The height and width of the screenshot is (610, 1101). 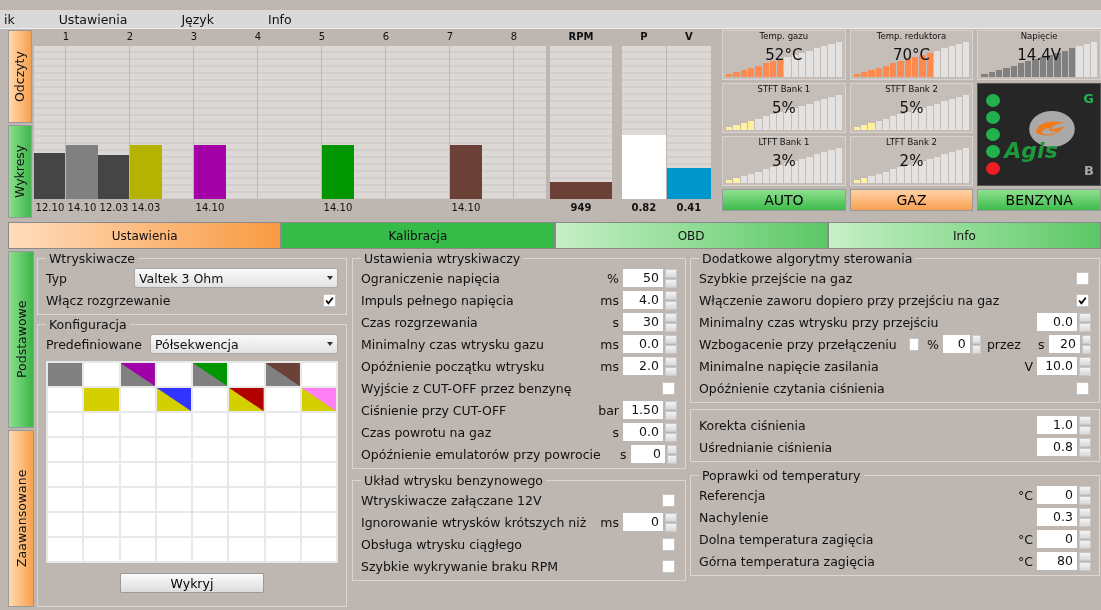 What do you see at coordinates (93, 19) in the screenshot?
I see `menu-item: Ustawienia` at bounding box center [93, 19].